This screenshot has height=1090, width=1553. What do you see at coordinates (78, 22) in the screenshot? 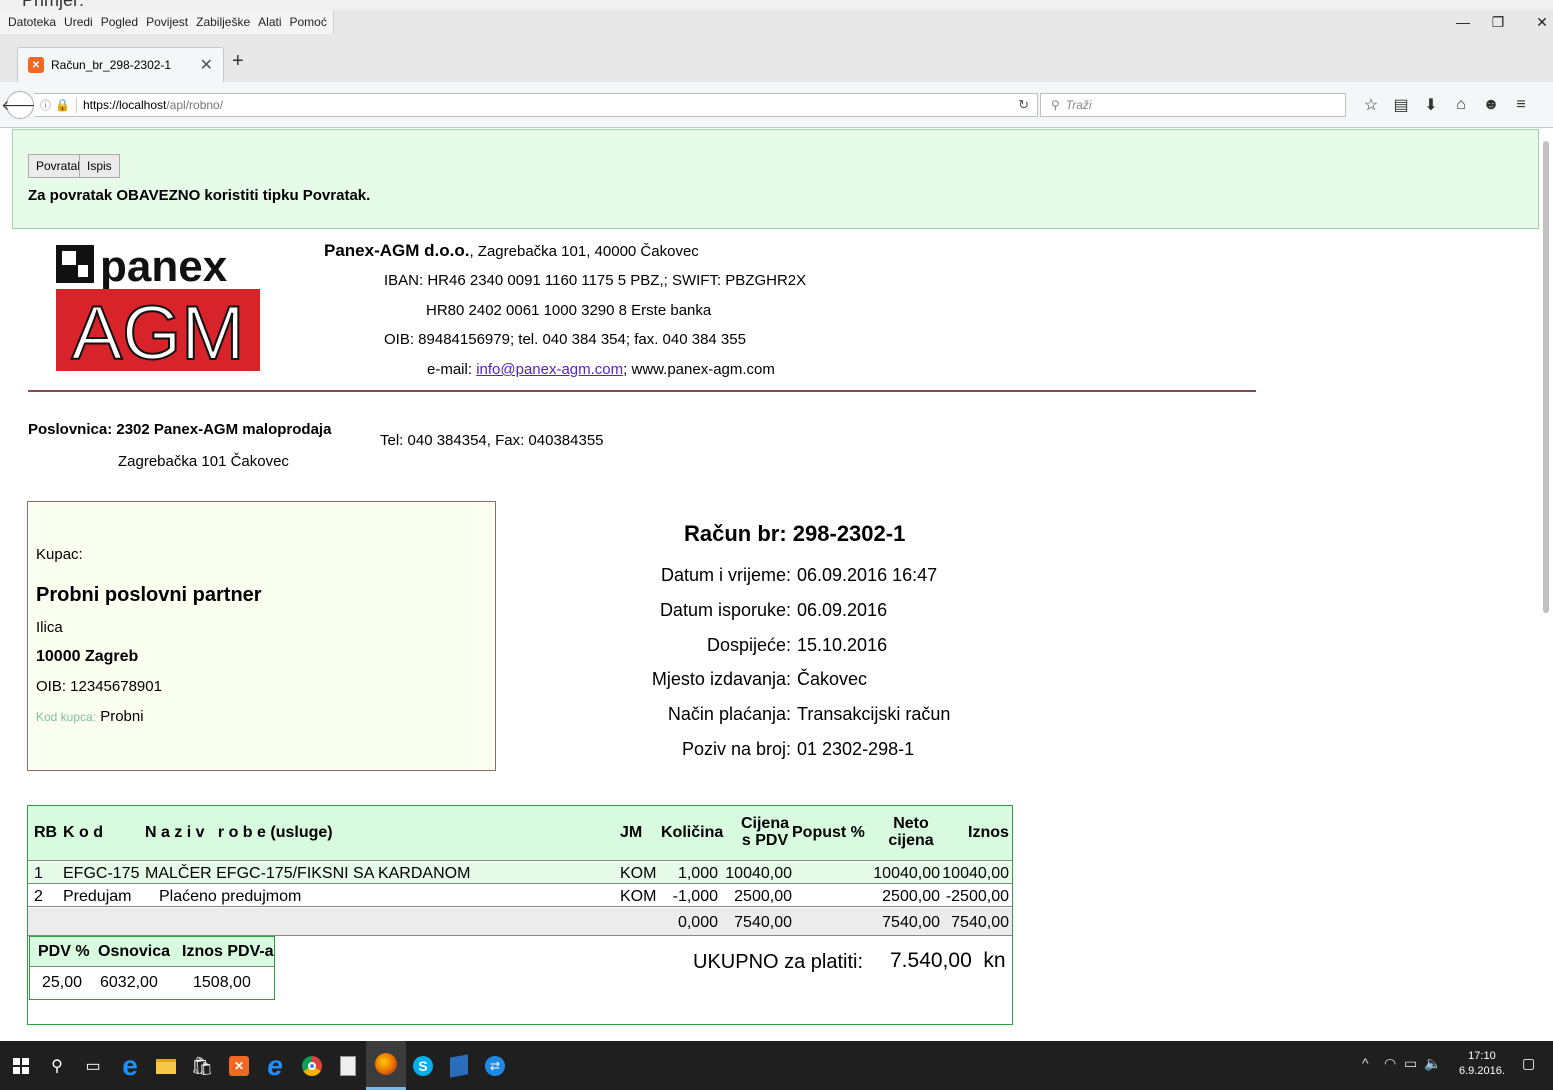
I see `menu-edit: Uredi` at bounding box center [78, 22].